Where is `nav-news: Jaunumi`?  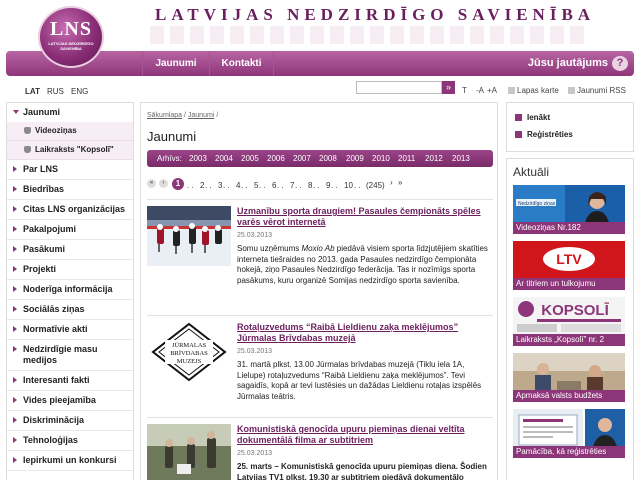
nav-news: Jaunumi is located at coordinates (176, 63).